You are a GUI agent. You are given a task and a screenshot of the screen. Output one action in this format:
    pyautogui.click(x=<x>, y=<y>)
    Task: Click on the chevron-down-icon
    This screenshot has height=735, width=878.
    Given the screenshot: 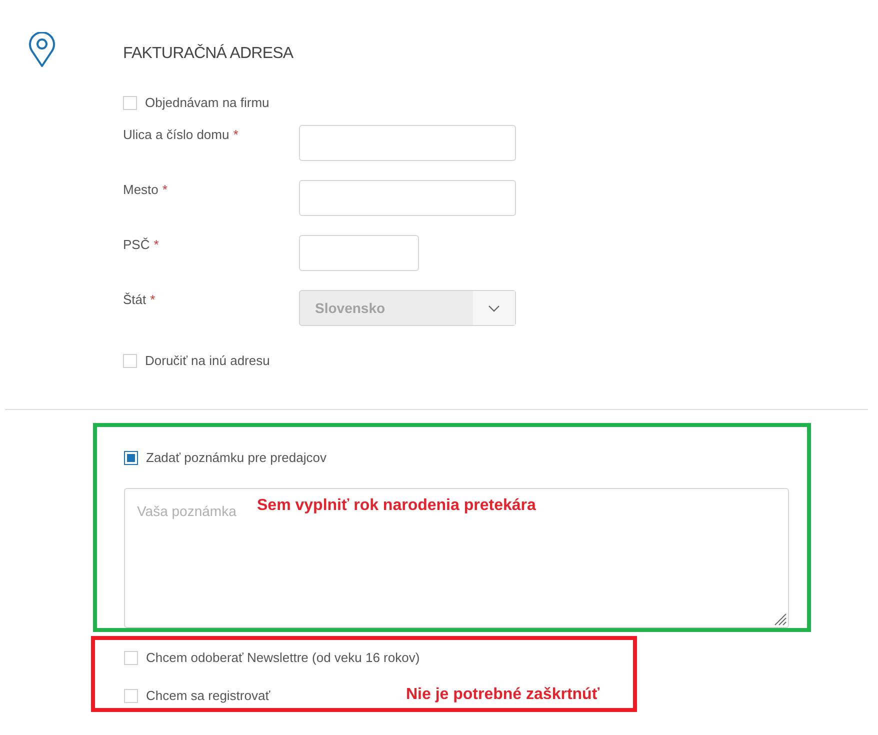 What is the action you would take?
    pyautogui.click(x=494, y=308)
    